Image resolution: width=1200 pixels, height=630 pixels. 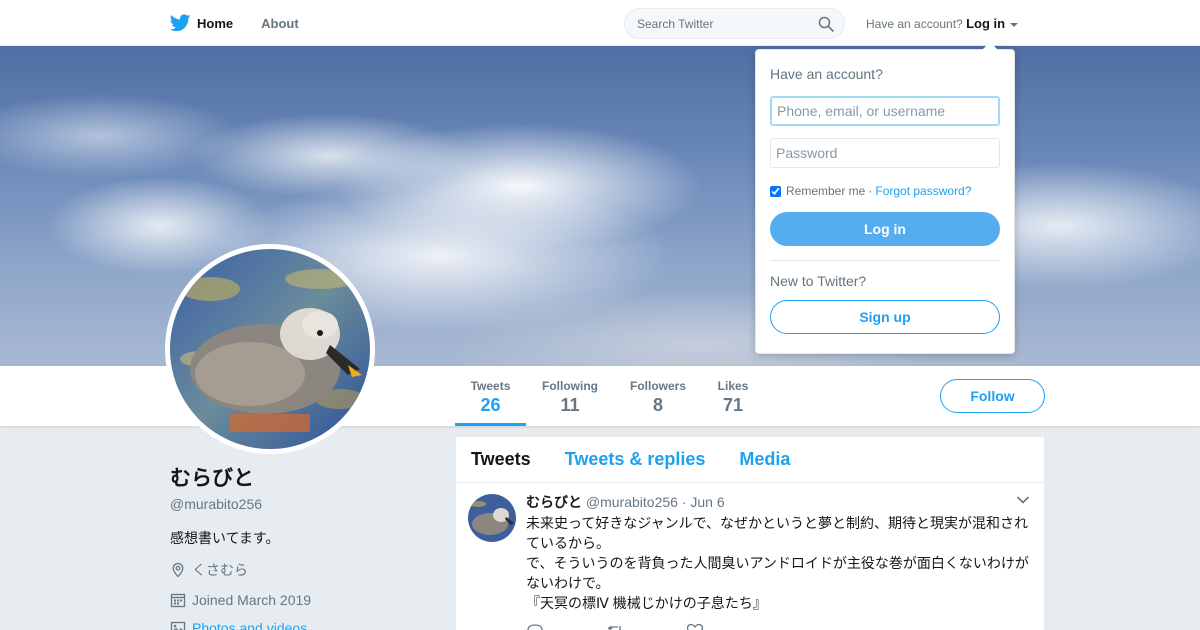 I want to click on stat-following-label: Following, so click(x=570, y=386).